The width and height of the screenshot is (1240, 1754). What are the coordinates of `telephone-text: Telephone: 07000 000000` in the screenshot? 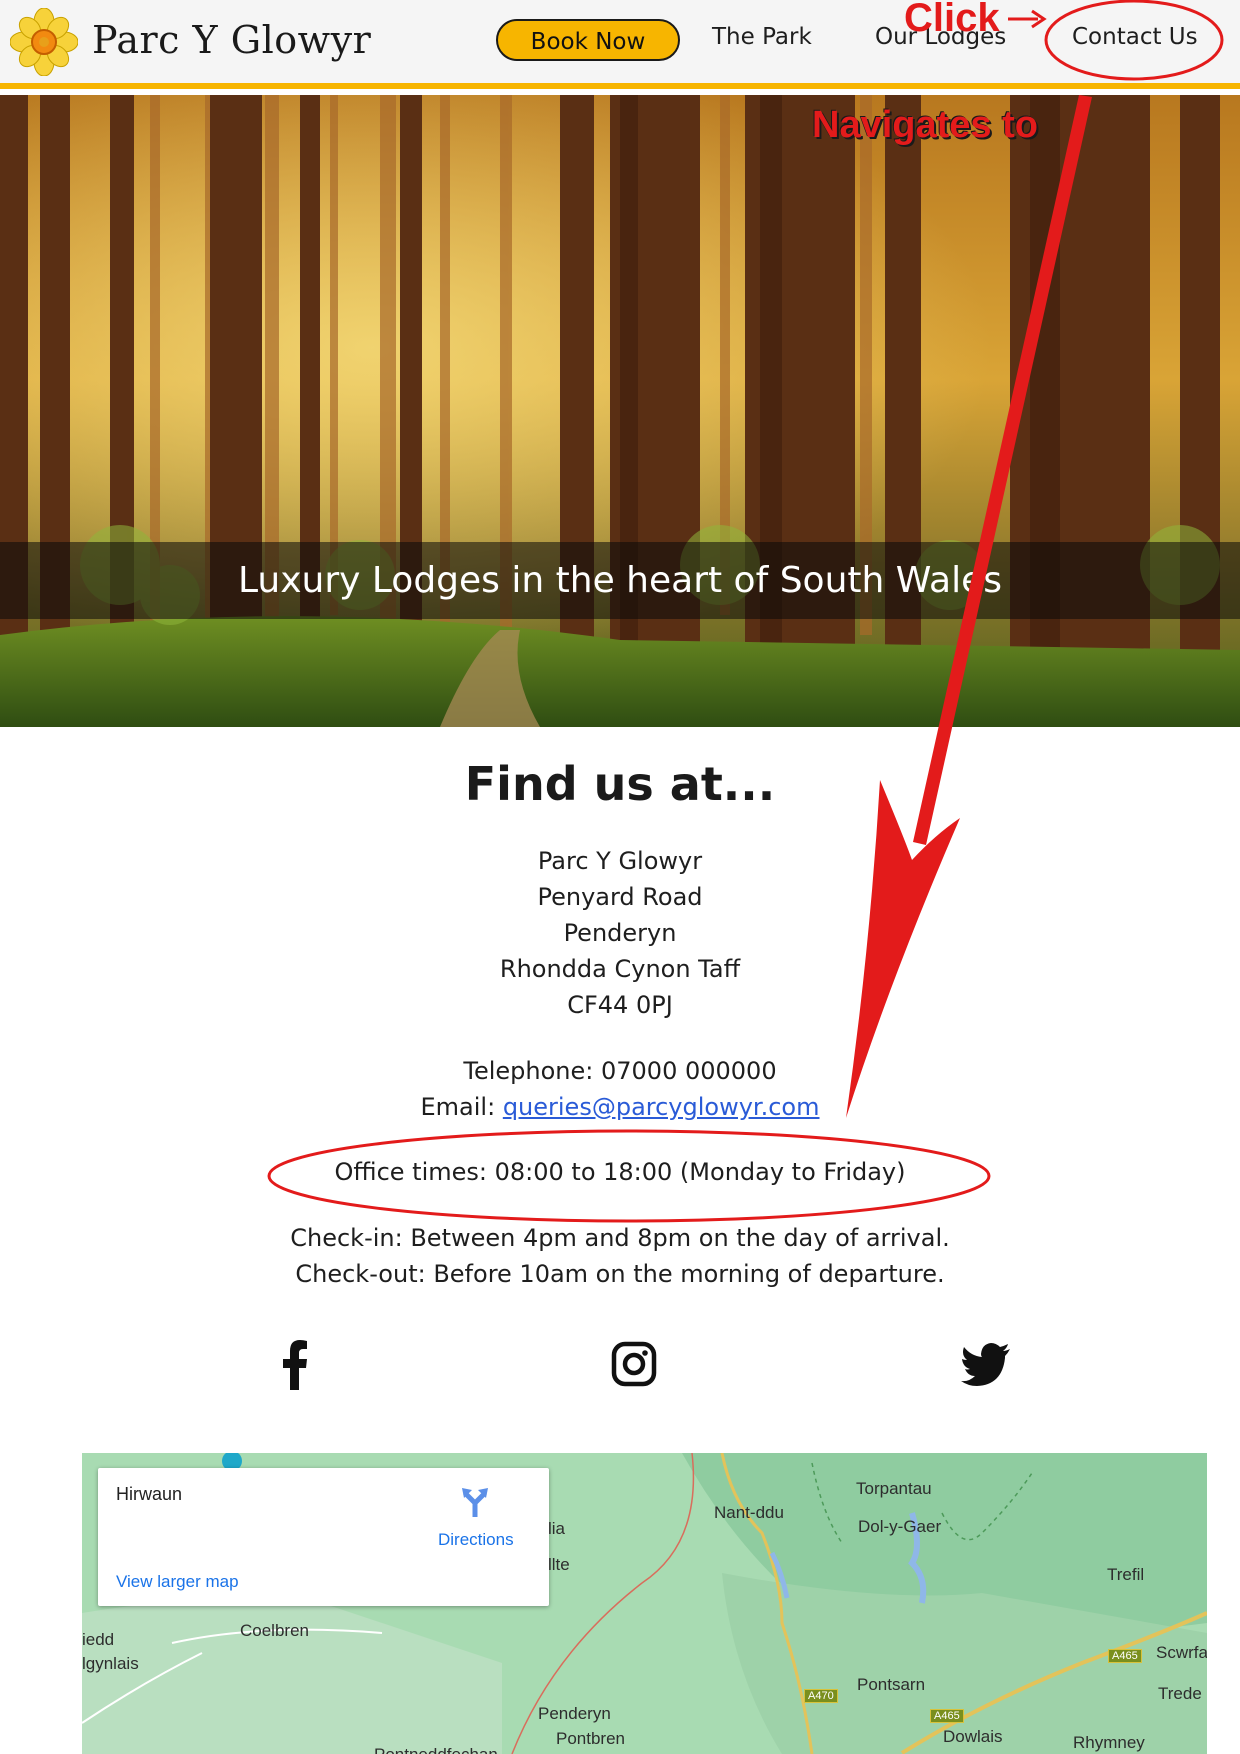 It's located at (620, 1071).